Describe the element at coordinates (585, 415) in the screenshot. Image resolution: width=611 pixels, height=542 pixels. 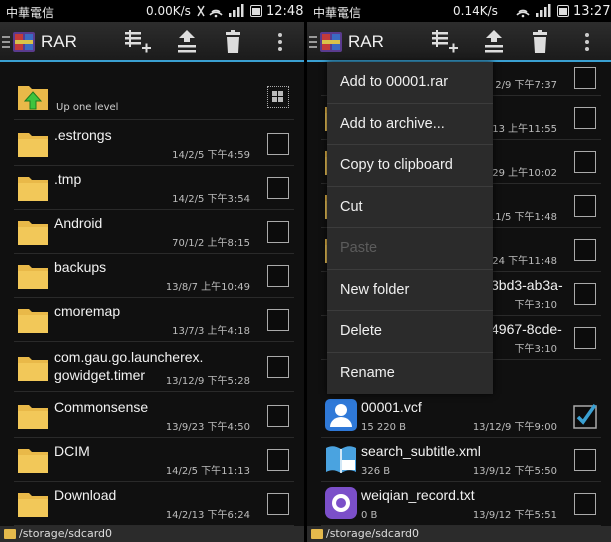
I see `item-checkbox-checked` at that location.